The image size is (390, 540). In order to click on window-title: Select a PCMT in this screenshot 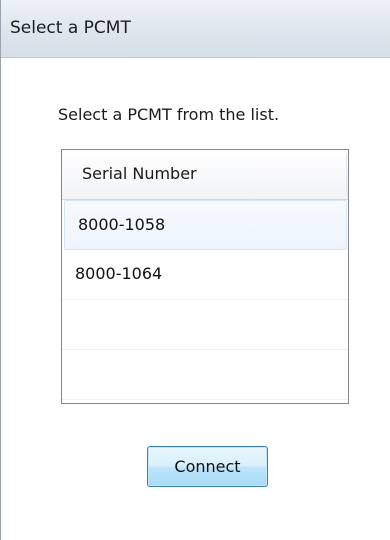, I will do `click(70, 28)`.